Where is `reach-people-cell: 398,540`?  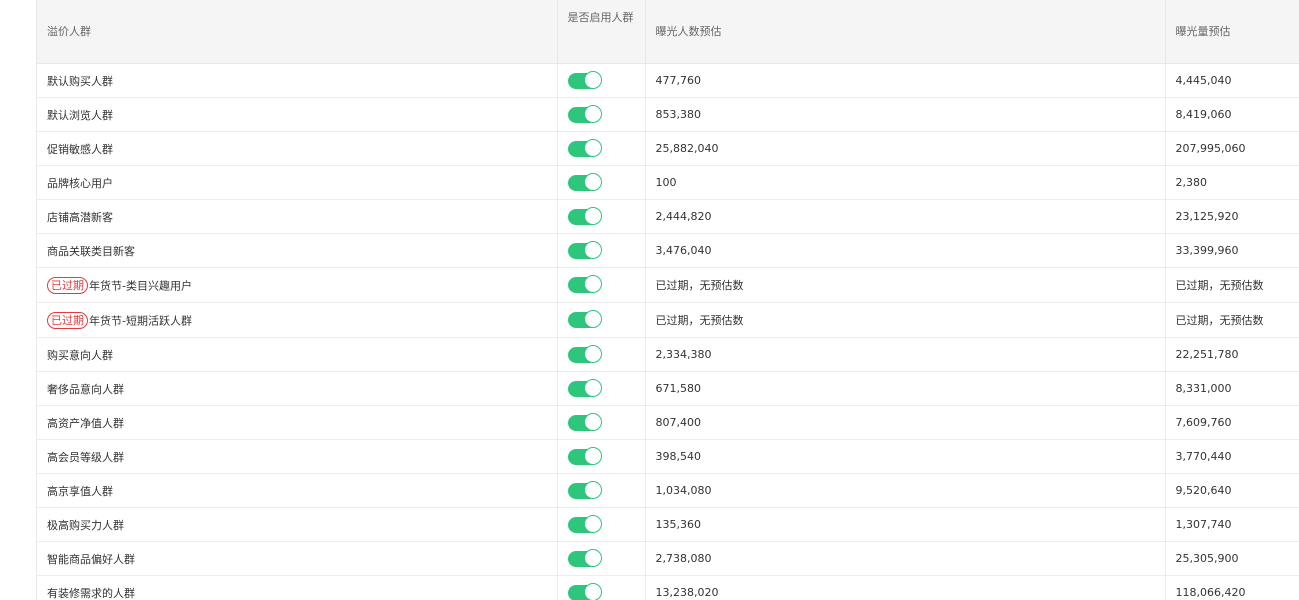 reach-people-cell: 398,540 is located at coordinates (905, 456).